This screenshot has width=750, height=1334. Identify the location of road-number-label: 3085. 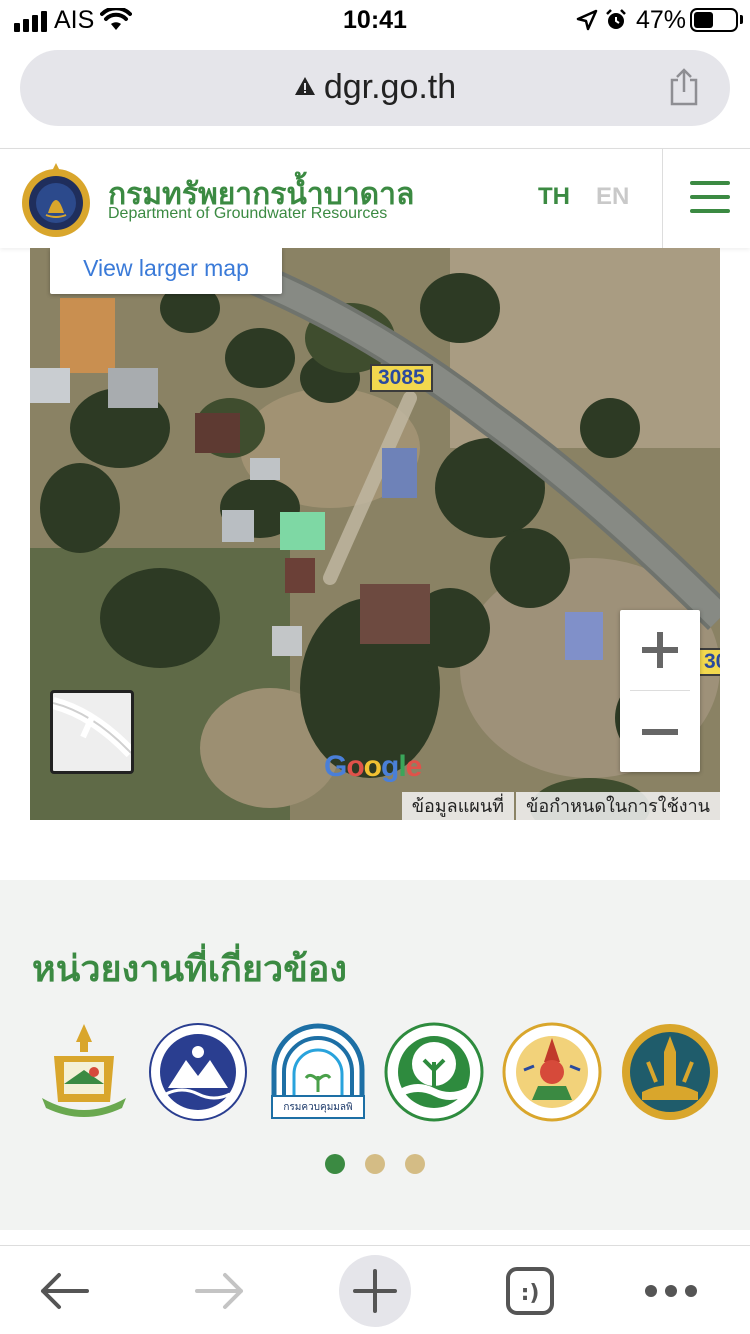
(401, 378).